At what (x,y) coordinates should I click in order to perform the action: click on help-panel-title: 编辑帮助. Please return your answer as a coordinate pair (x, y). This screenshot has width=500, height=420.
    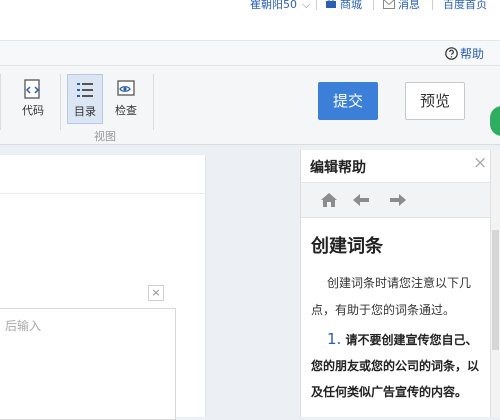
    Looking at the image, I should click on (338, 168).